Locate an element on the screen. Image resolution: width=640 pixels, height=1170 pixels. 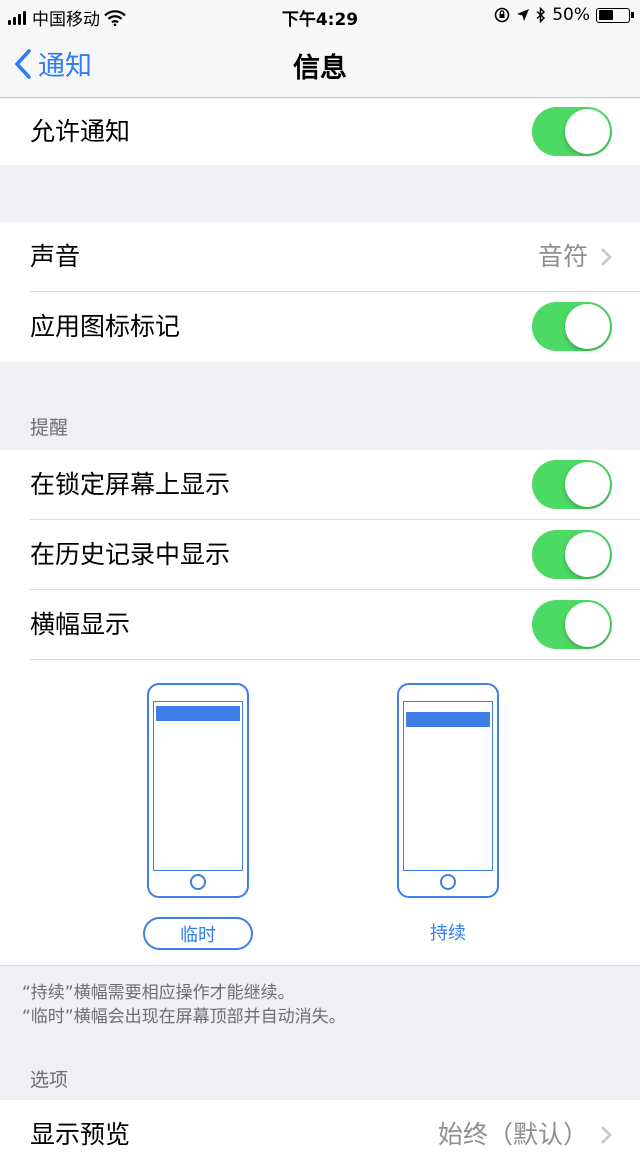
back-button: 通知 is located at coordinates (53, 63).